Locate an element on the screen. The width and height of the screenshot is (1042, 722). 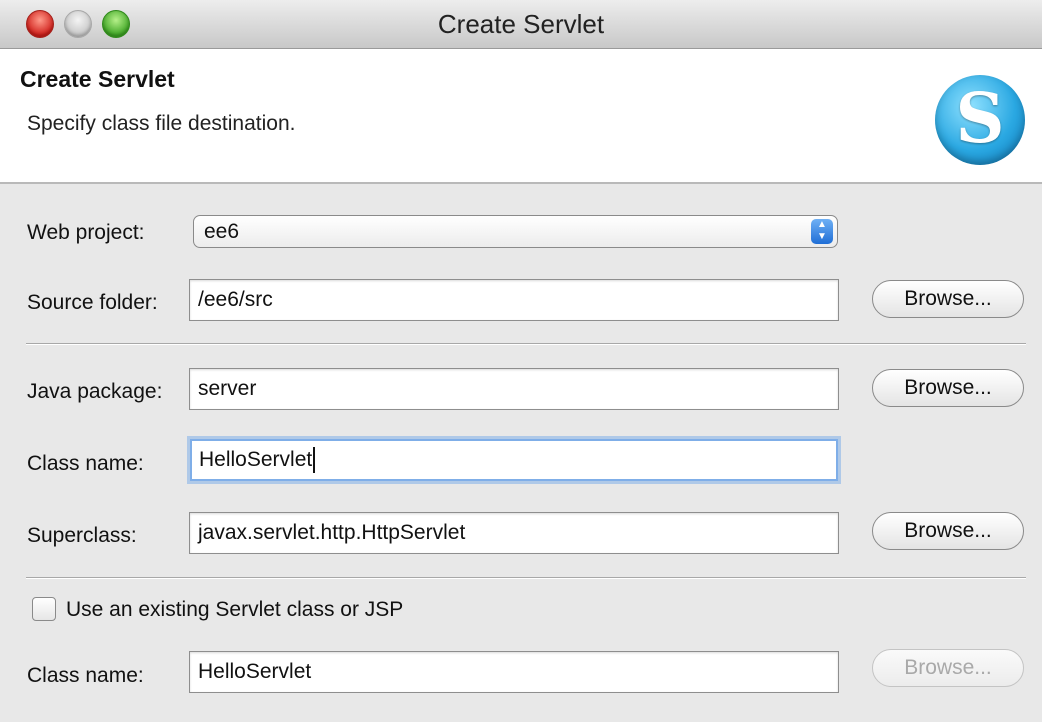
java-package-input: server is located at coordinates (514, 389).